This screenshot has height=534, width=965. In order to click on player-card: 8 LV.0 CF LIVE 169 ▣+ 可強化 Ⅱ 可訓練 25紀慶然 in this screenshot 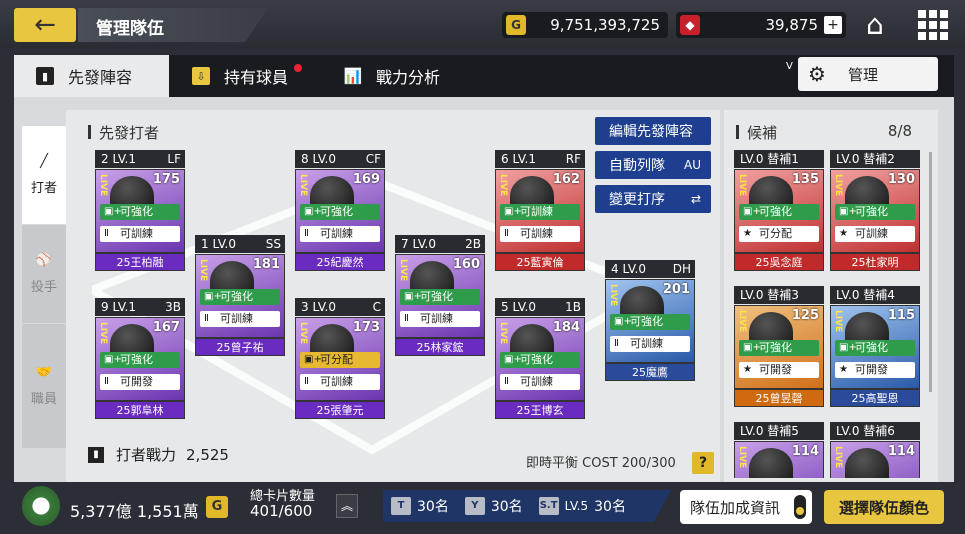, I will do `click(340, 211)`.